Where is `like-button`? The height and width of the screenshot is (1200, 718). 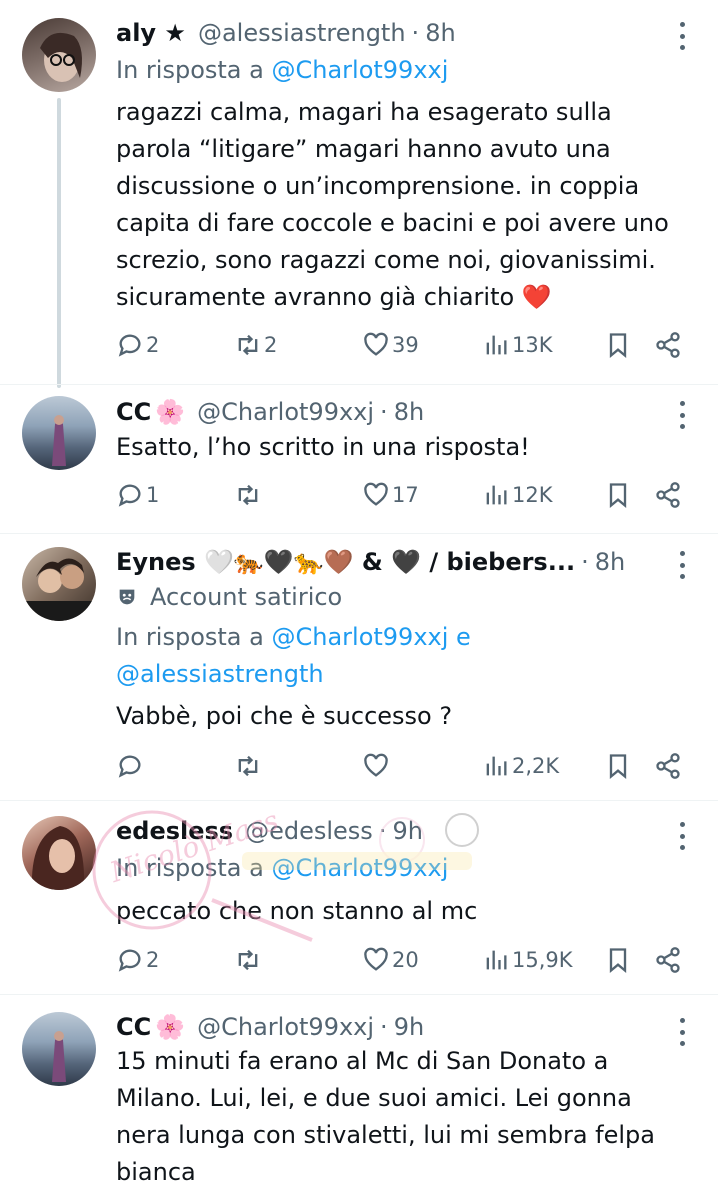 like-button is located at coordinates (376, 766).